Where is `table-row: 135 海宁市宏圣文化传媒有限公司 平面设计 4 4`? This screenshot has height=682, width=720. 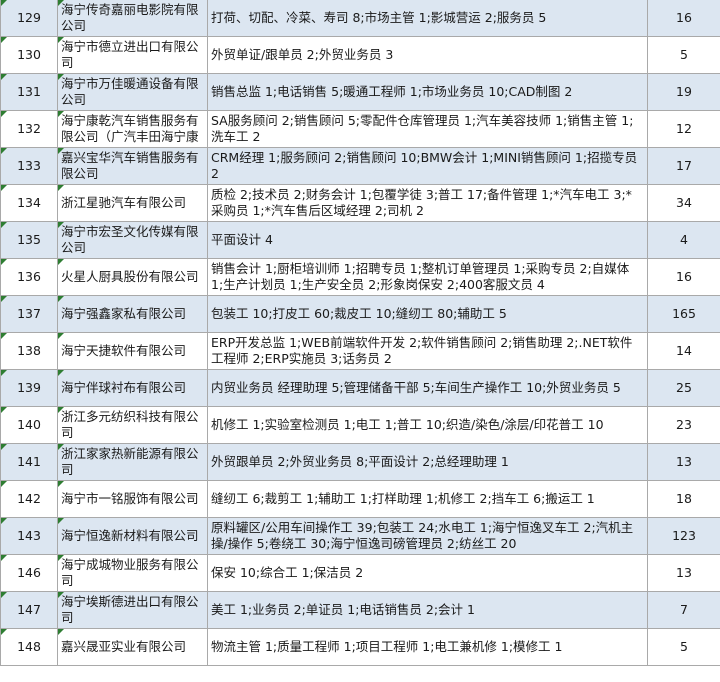
table-row: 135 海宁市宏圣文化传媒有限公司 平面设计 4 4 is located at coordinates (360, 240).